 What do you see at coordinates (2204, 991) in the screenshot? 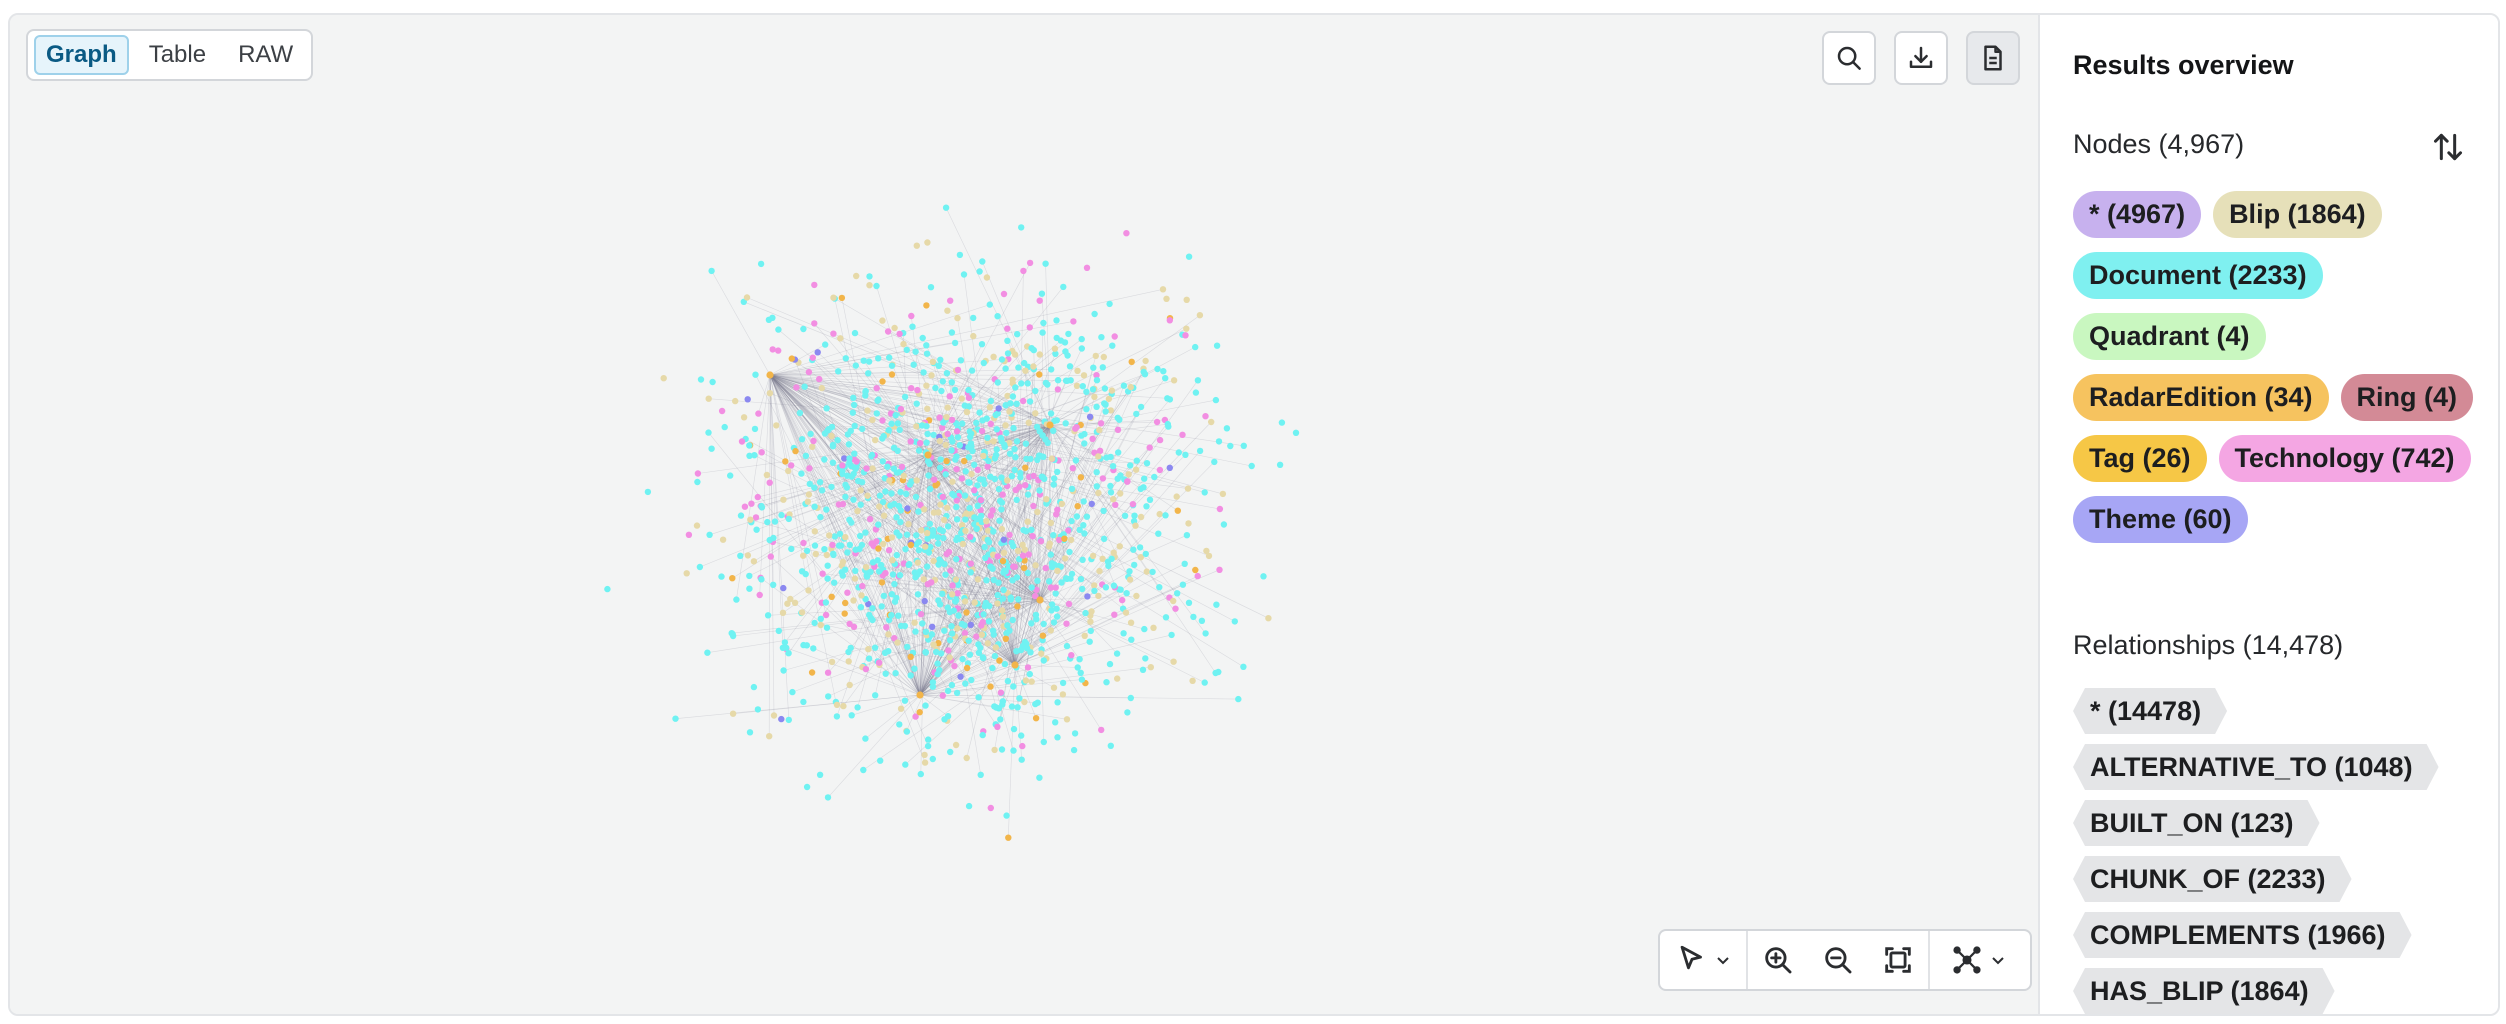
I see `relationship-type-pill: HAS_BLIP (1864)` at bounding box center [2204, 991].